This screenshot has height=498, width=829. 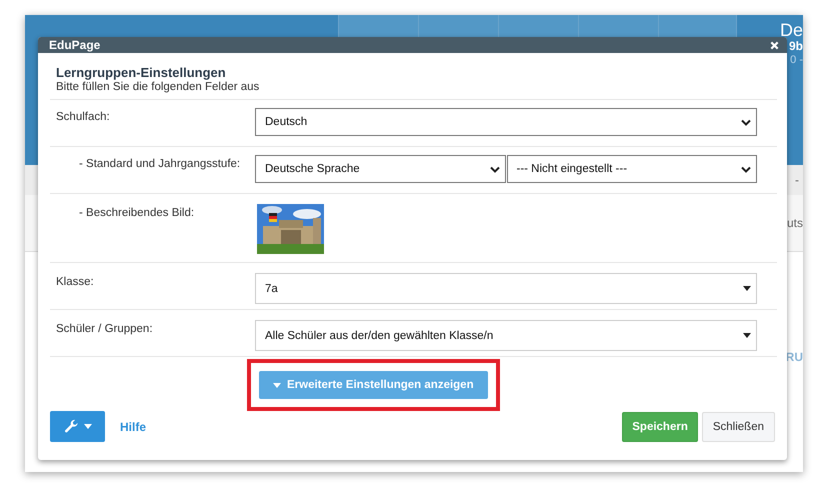 What do you see at coordinates (774, 45) in the screenshot?
I see `close-icon` at bounding box center [774, 45].